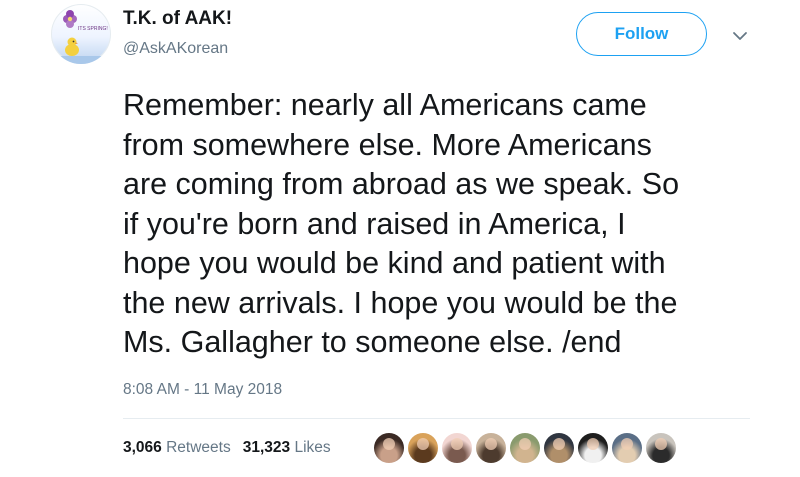 This screenshot has width=800, height=477. I want to click on chevron-down-icon, so click(740, 36).